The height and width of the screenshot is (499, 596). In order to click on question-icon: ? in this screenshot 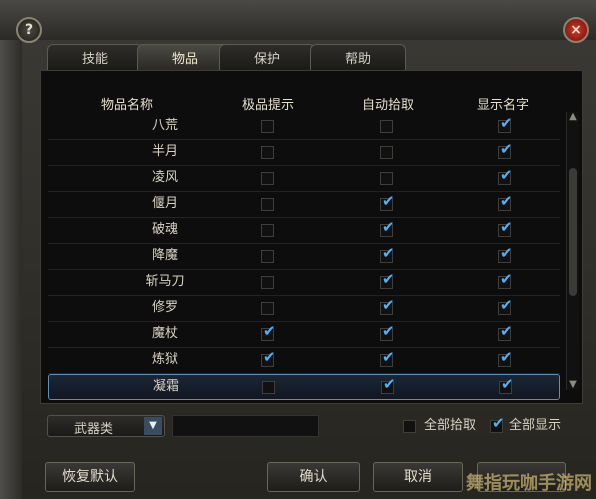, I will do `click(29, 30)`.